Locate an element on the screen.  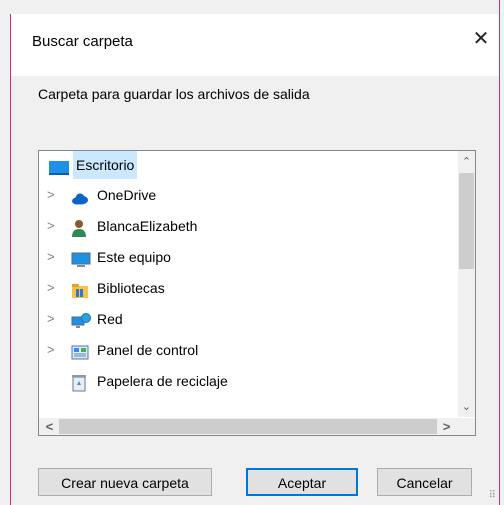
horizontal-scroll-thumb is located at coordinates (248, 426).